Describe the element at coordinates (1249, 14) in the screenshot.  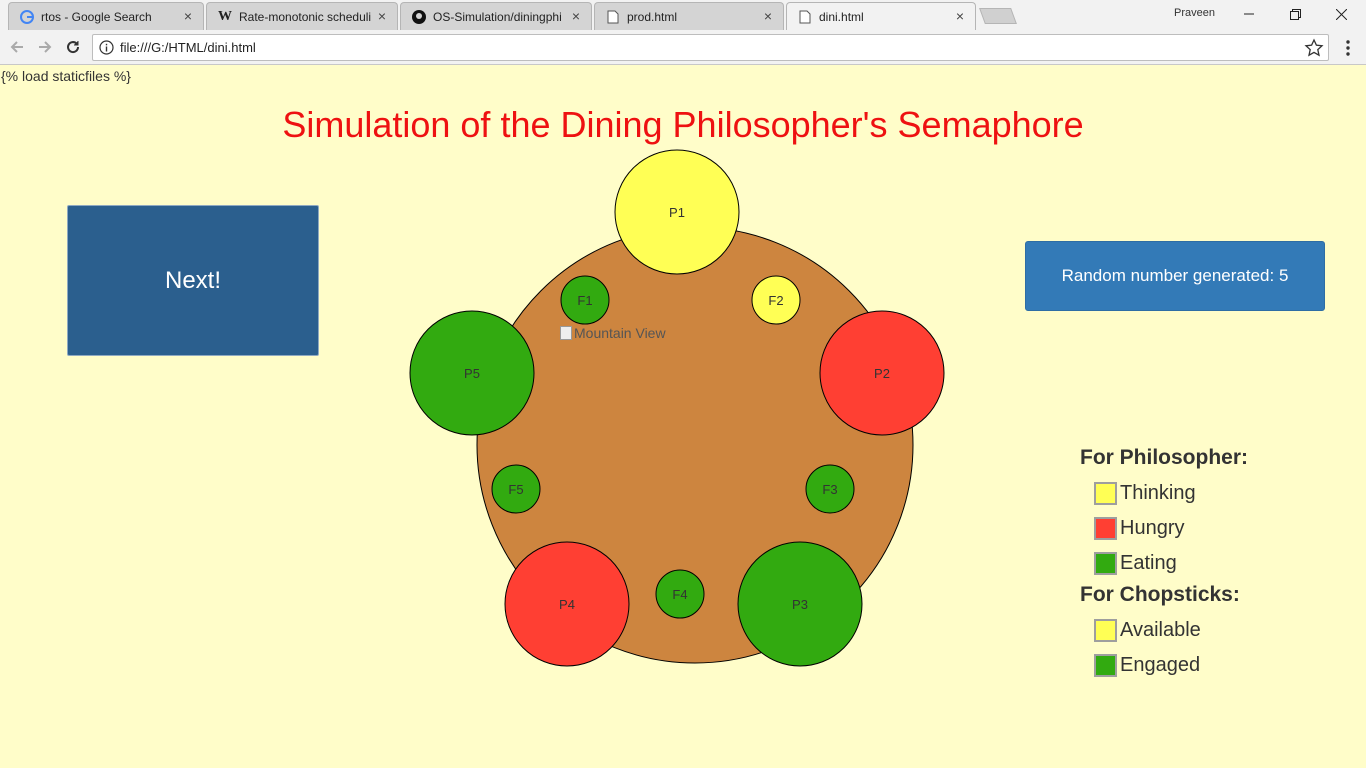
I see `minimize-icon` at that location.